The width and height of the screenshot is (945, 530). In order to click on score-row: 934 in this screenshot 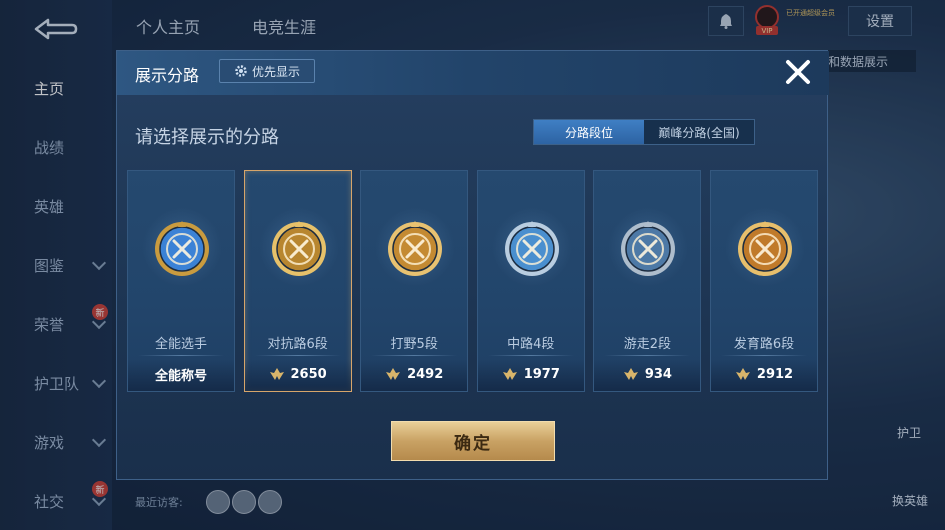, I will do `click(647, 374)`.